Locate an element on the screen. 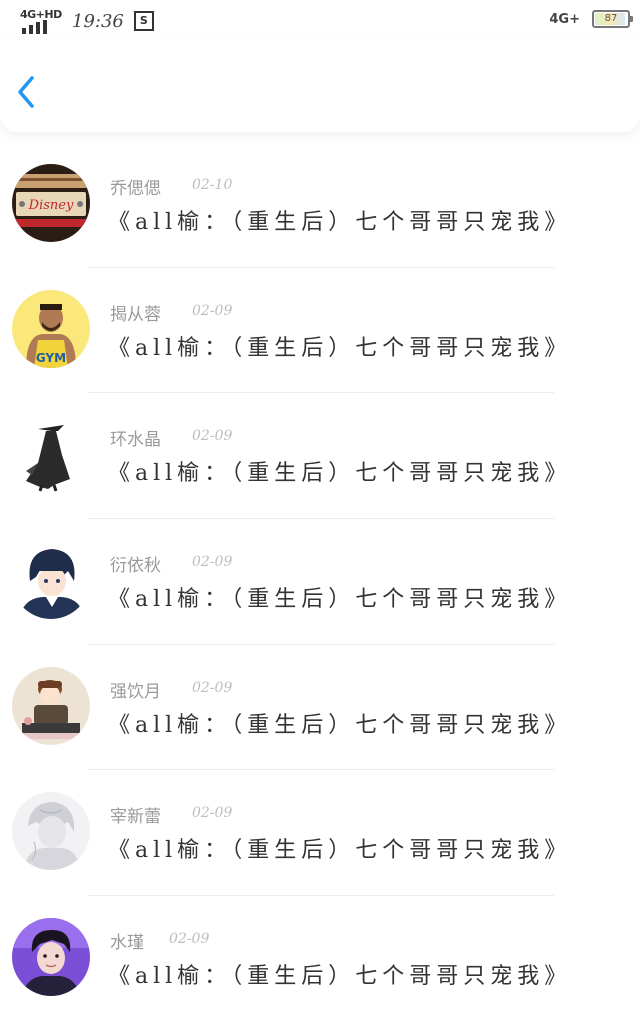  screenshot-notification-icon: S is located at coordinates (143, 21).